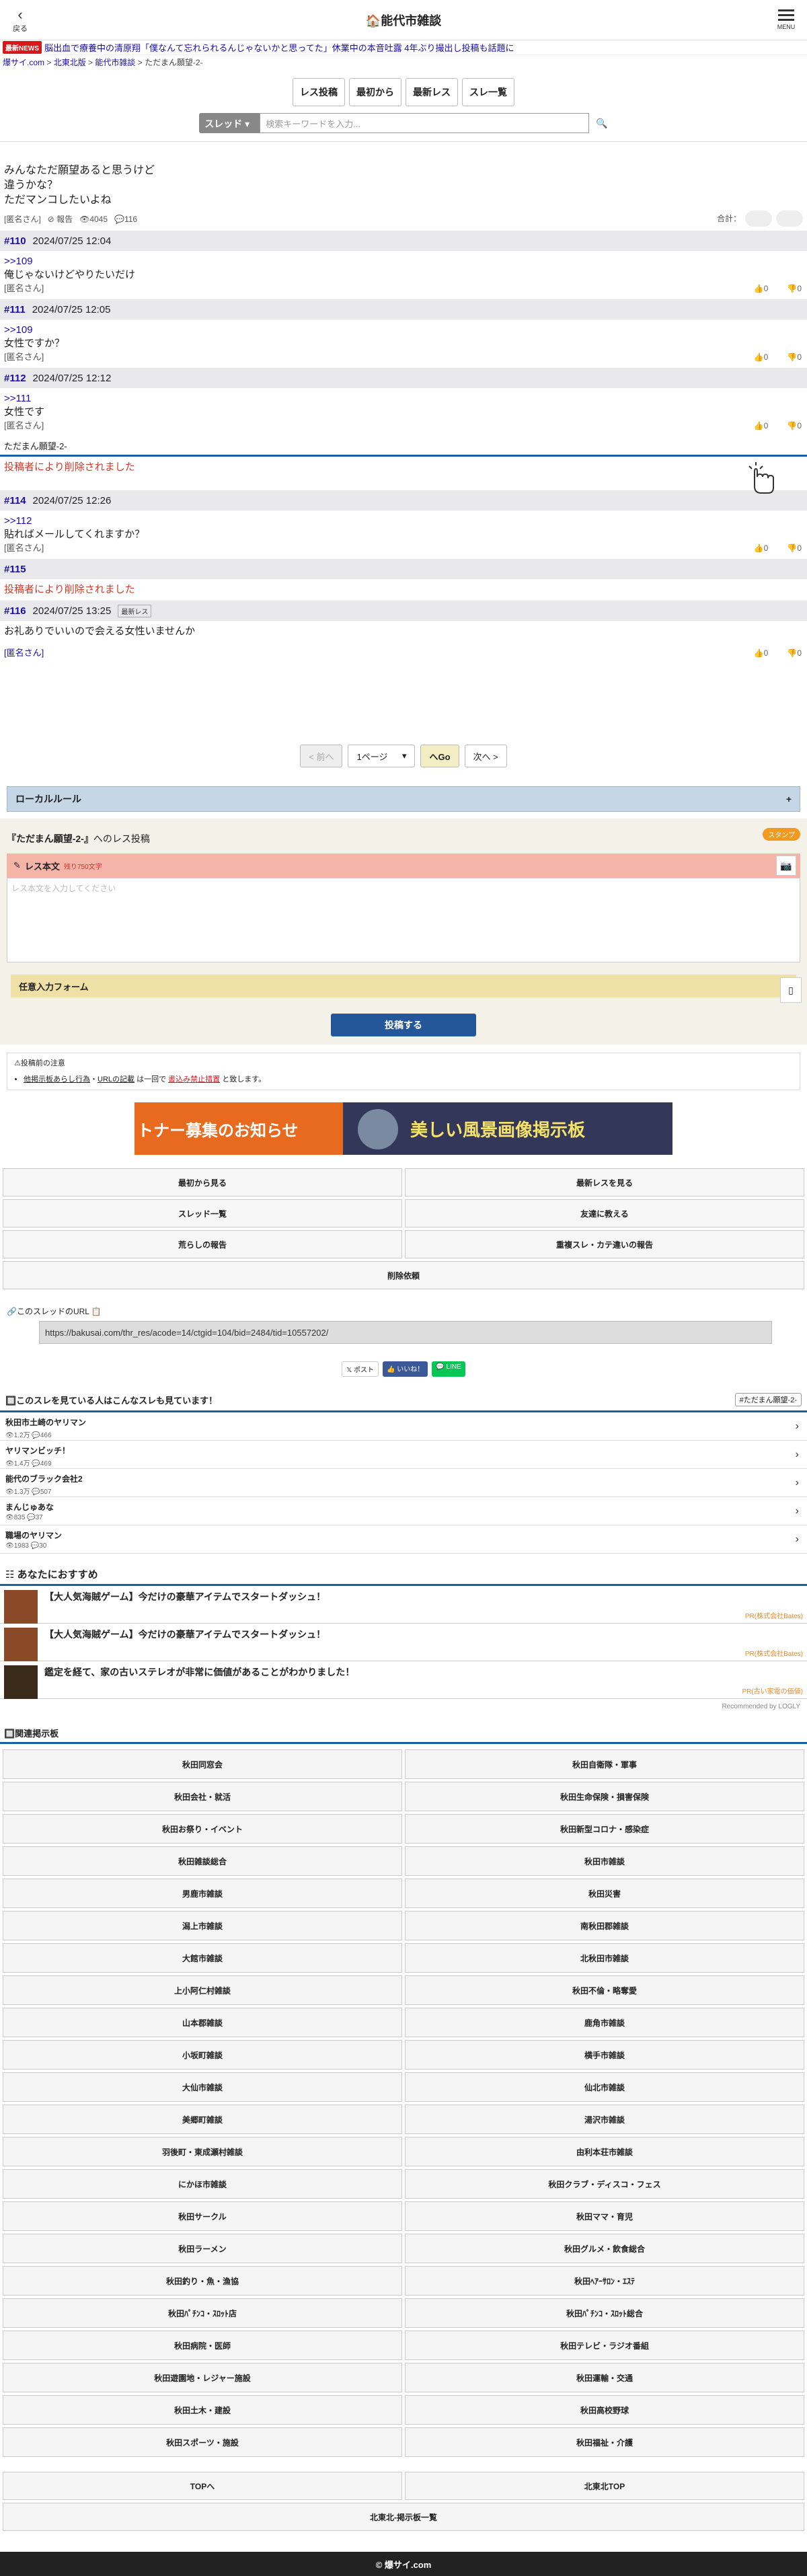 The height and width of the screenshot is (2576, 807). Describe the element at coordinates (15, 241) in the screenshot. I see `post-number: #110` at that location.